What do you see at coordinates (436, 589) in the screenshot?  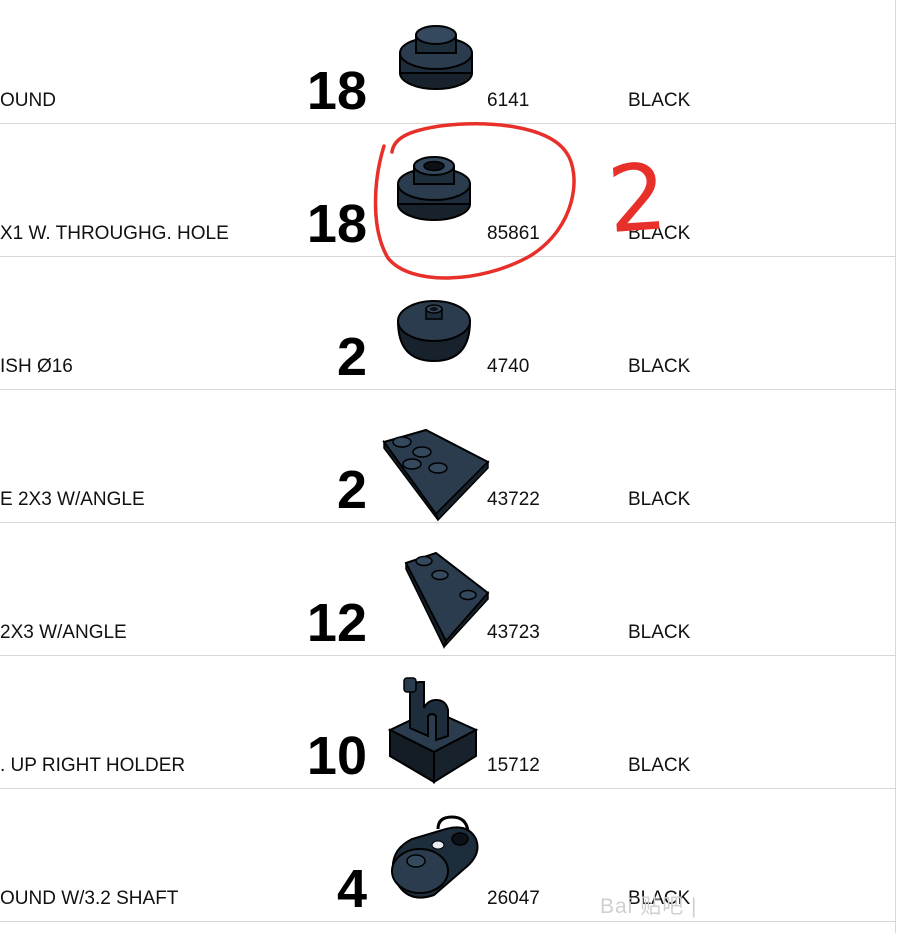 I see `wedge-plate-right-icon` at bounding box center [436, 589].